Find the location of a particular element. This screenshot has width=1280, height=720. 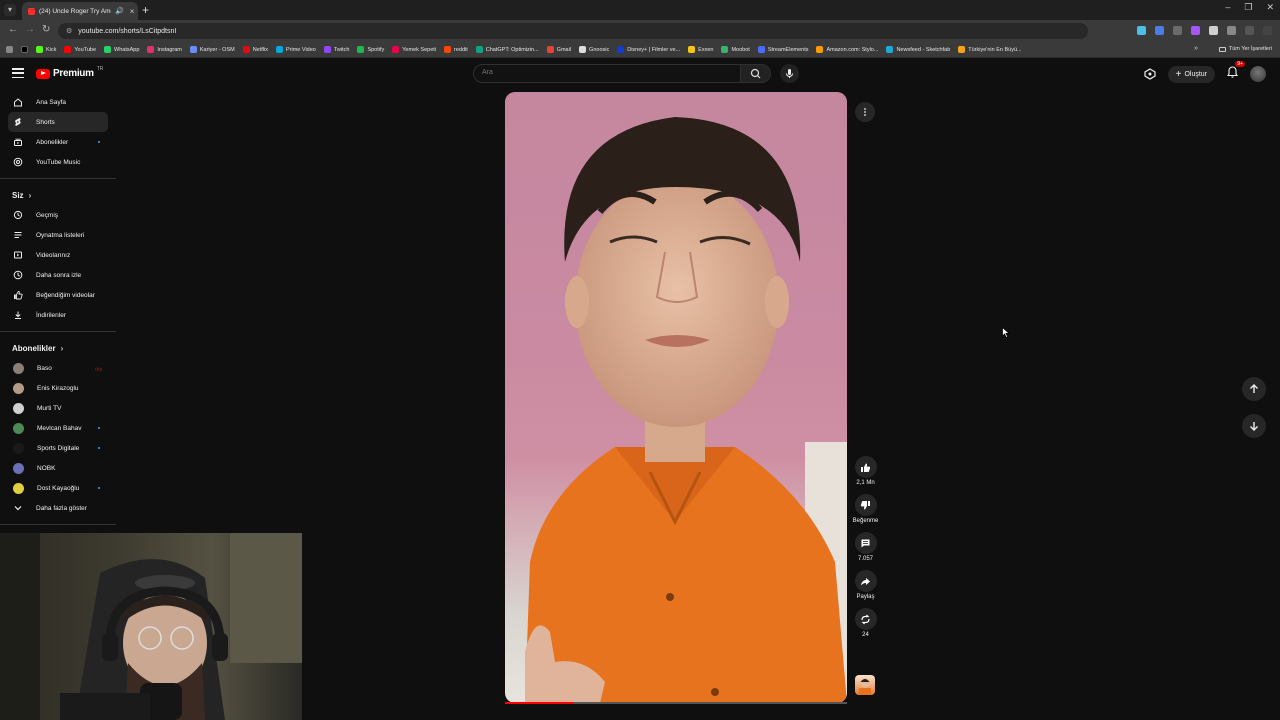

sidebar-item: Geçmiş is located at coordinates (58, 215).